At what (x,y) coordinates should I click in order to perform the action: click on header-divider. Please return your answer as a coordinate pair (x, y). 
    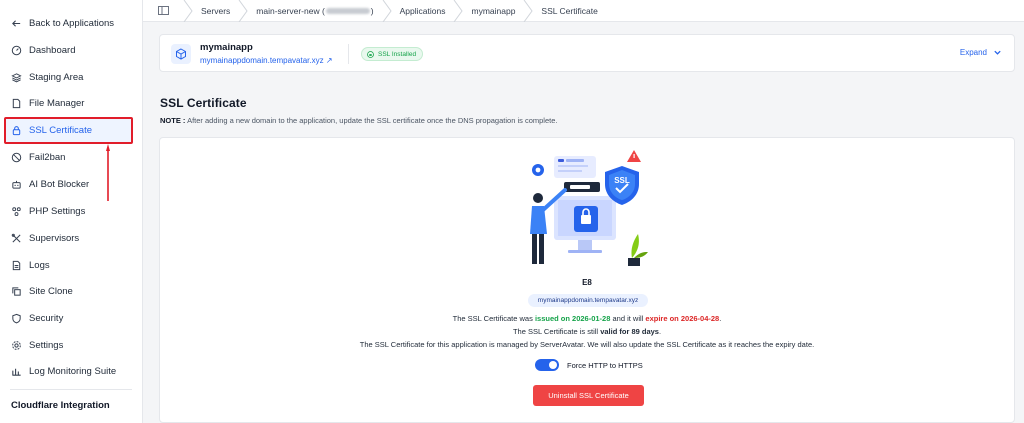
    Looking at the image, I should click on (348, 54).